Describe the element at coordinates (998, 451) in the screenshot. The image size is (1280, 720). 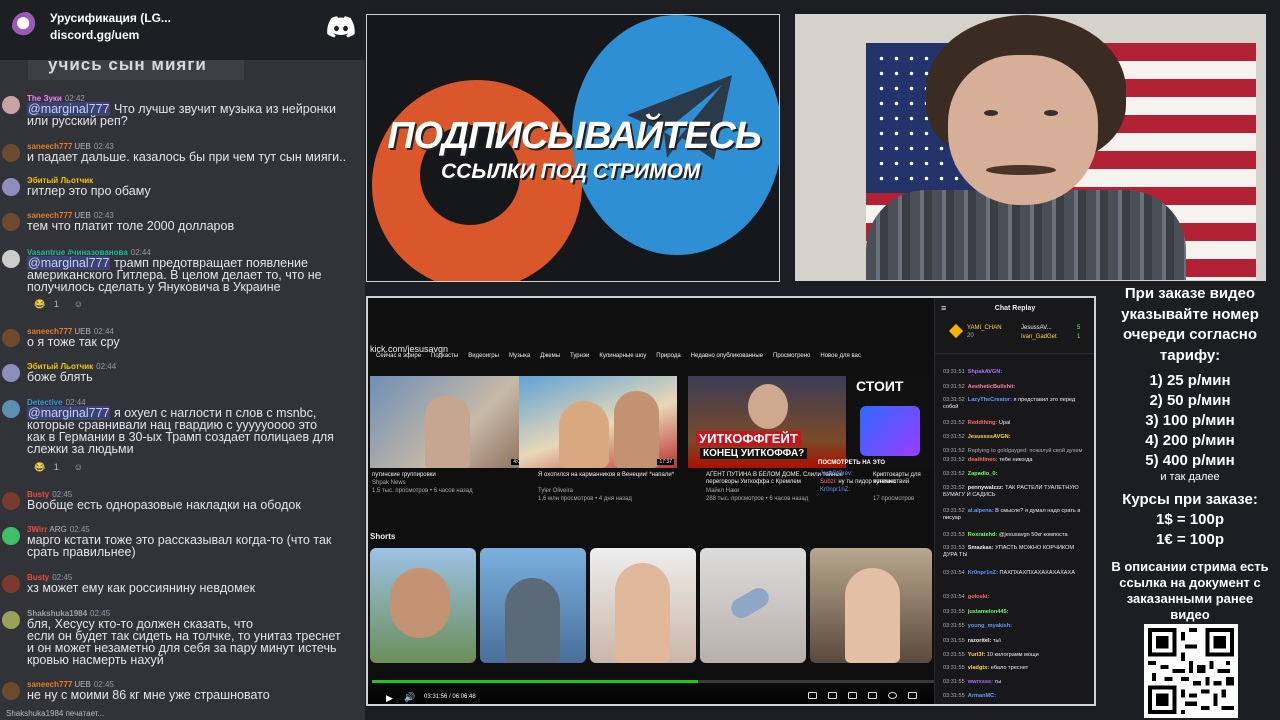
I see `replay-user: Replying to goldgayged:` at that location.